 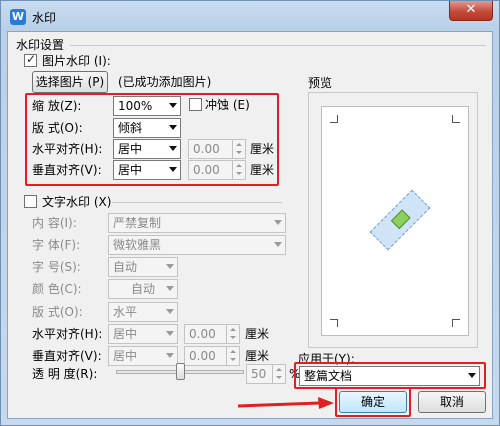 What do you see at coordinates (143, 356) in the screenshot?
I see `text-valign-select: 居中` at bounding box center [143, 356].